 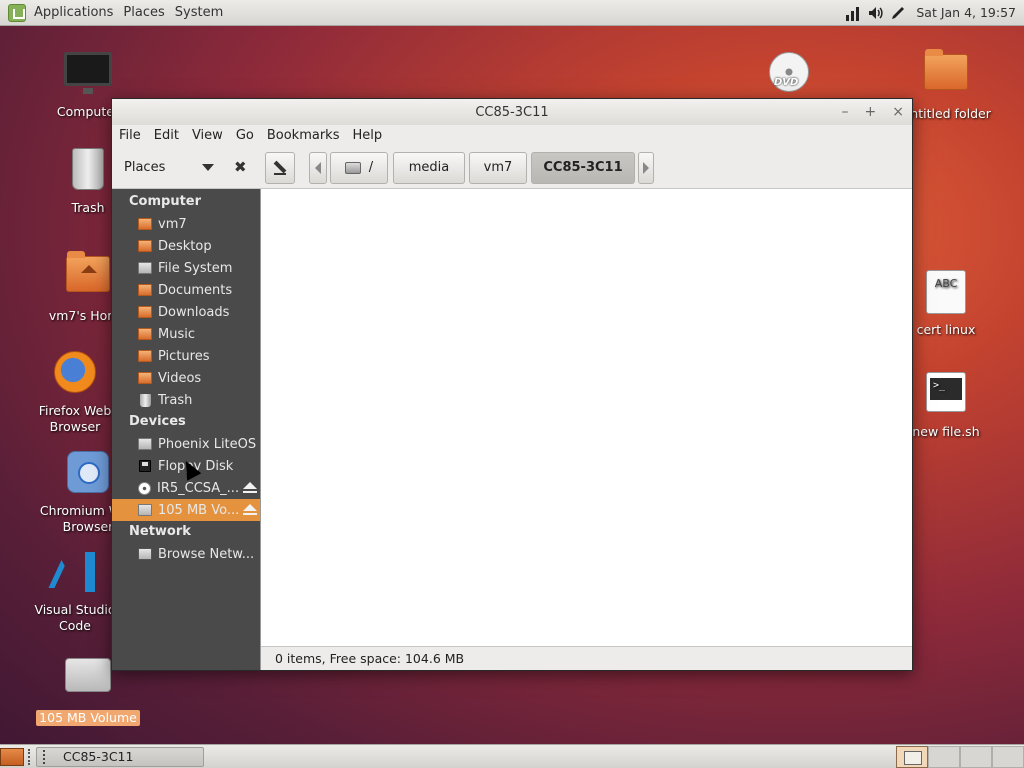 I want to click on system-menu: System, so click(x=202, y=13).